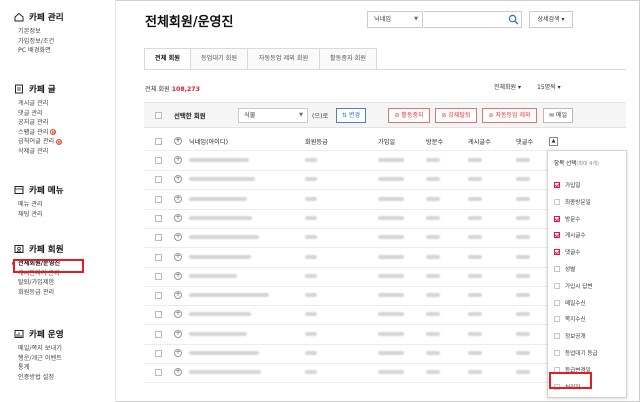 This screenshot has width=640, height=402. I want to click on advanced-search-label: 상세검색, so click(548, 19).